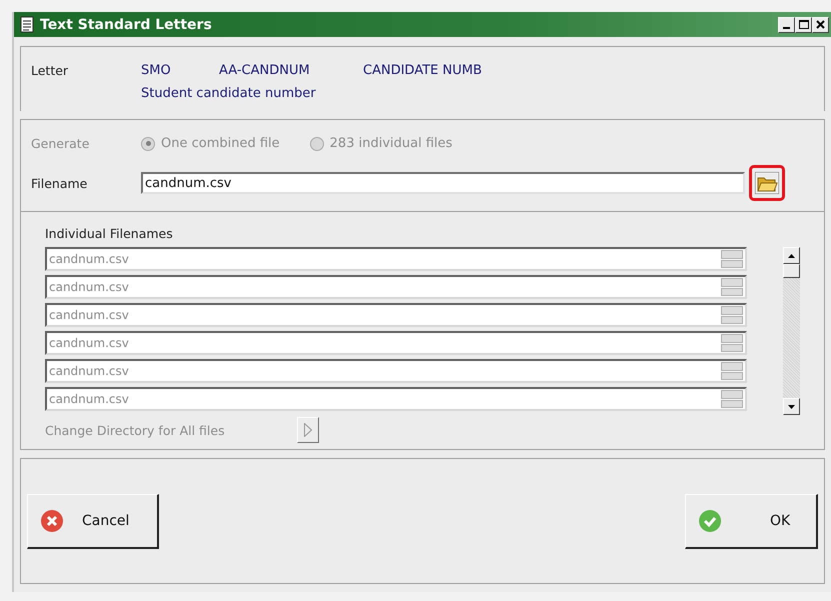 The image size is (831, 601). I want to click on change-directory-button, so click(308, 430).